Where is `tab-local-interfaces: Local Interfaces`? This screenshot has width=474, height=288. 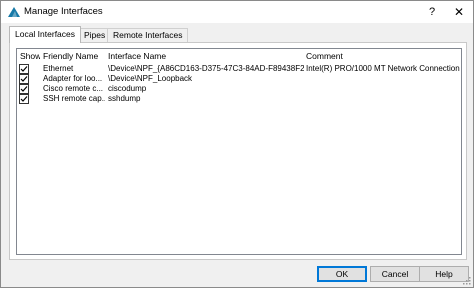
tab-local-interfaces: Local Interfaces is located at coordinates (45, 34).